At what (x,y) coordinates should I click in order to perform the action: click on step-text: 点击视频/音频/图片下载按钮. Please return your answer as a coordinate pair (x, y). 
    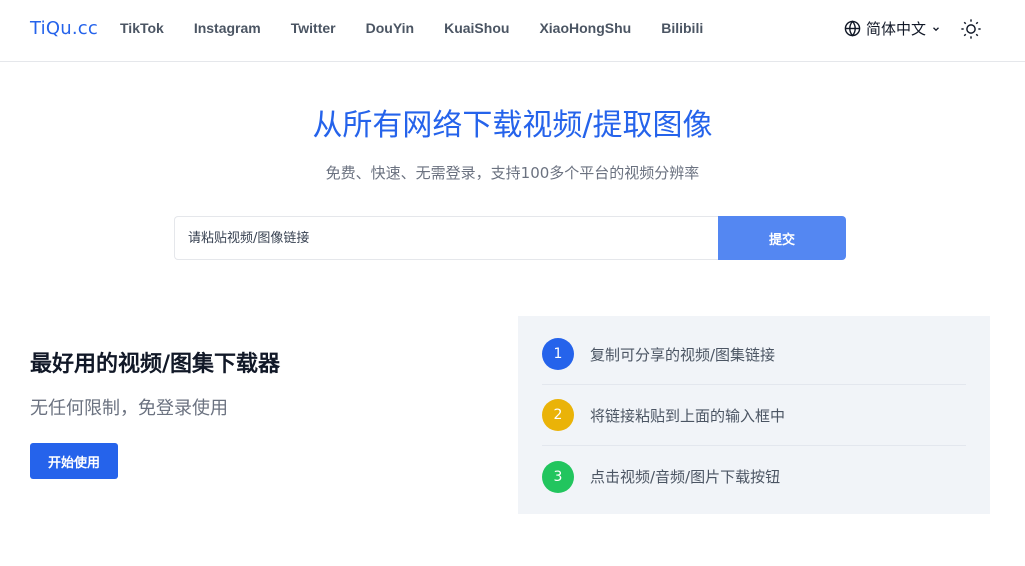
    Looking at the image, I should click on (685, 477).